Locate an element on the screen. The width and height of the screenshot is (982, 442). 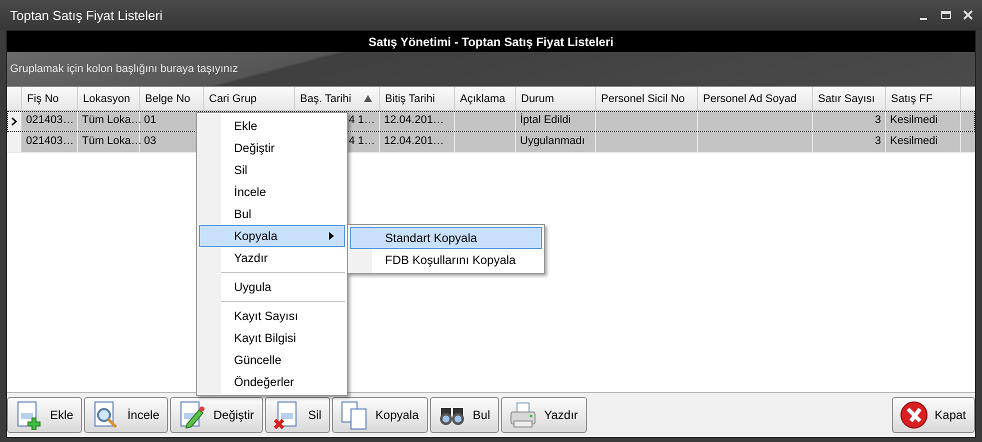
submenu-arrow-icon is located at coordinates (331, 236).